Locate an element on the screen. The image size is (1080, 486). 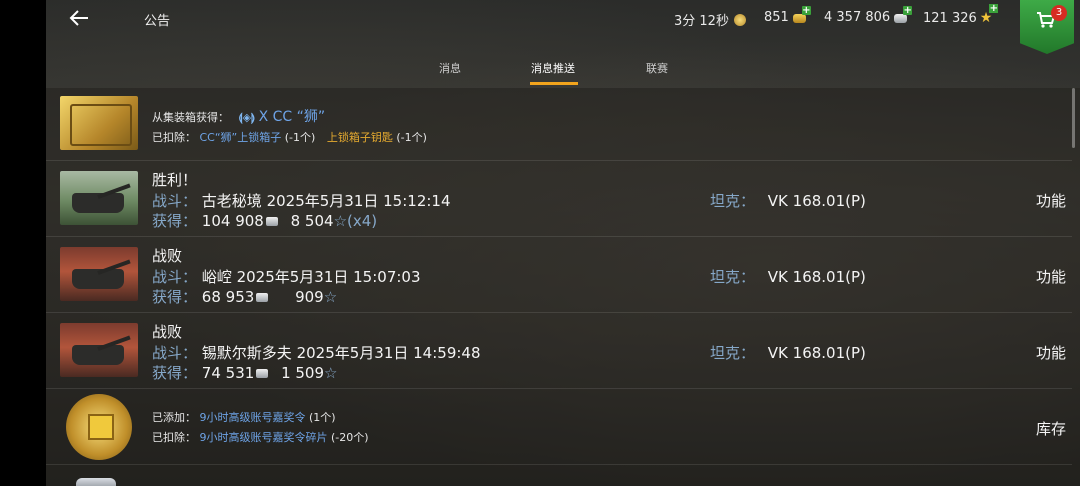
scrollbar is located at coordinates (1073, 118).